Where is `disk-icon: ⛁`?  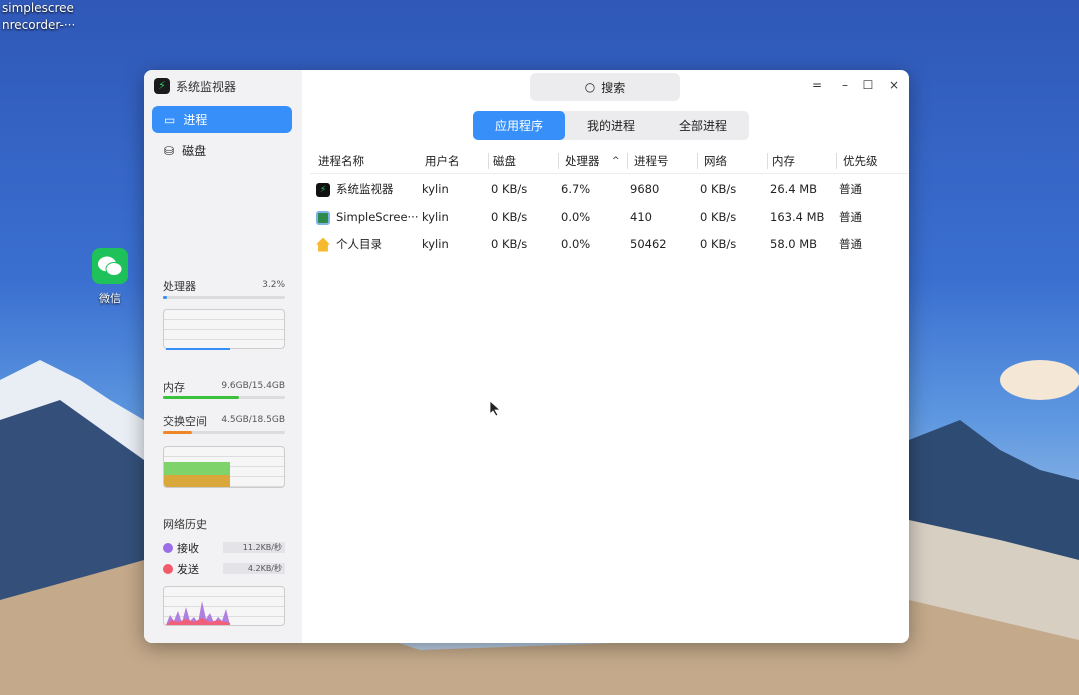
disk-icon: ⛁ is located at coordinates (169, 150).